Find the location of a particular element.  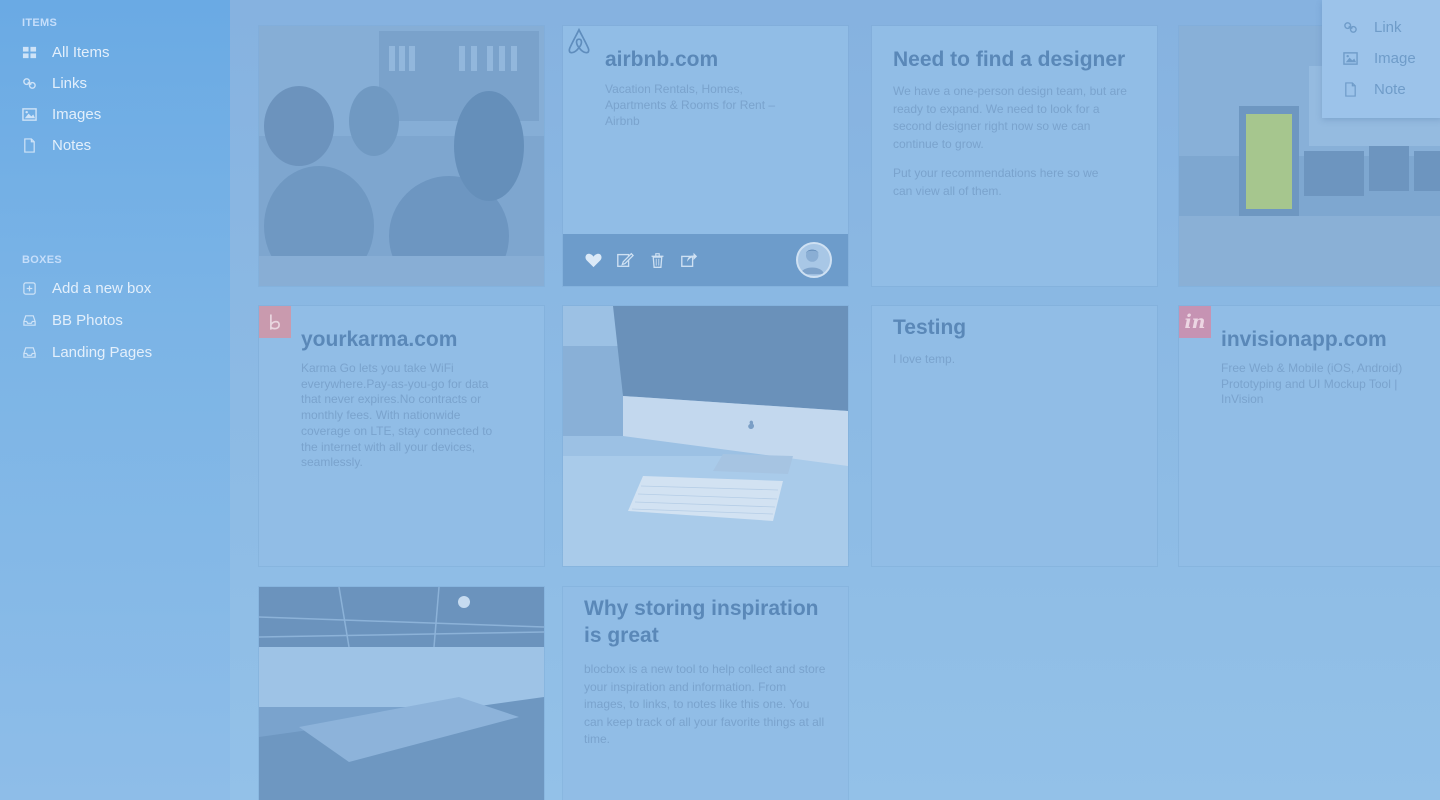

bar-photo is located at coordinates (401, 156).